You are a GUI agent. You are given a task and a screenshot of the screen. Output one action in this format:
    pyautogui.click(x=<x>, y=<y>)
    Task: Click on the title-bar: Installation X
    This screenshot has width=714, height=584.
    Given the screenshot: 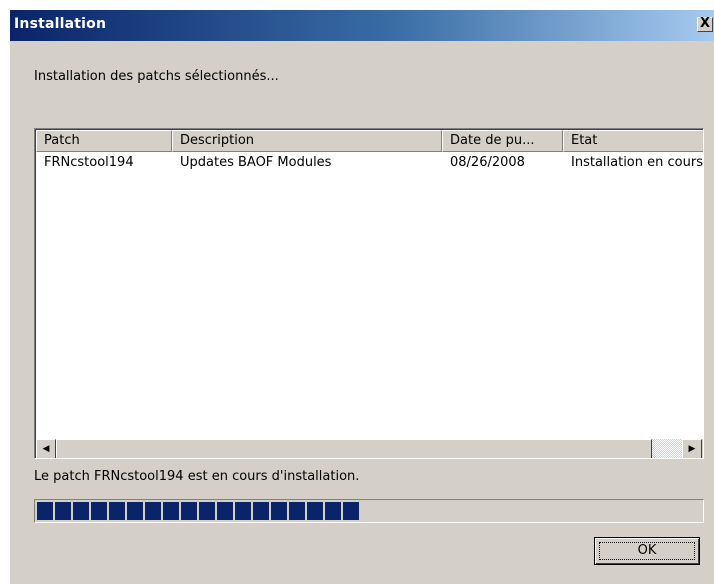 What is the action you would take?
    pyautogui.click(x=362, y=25)
    